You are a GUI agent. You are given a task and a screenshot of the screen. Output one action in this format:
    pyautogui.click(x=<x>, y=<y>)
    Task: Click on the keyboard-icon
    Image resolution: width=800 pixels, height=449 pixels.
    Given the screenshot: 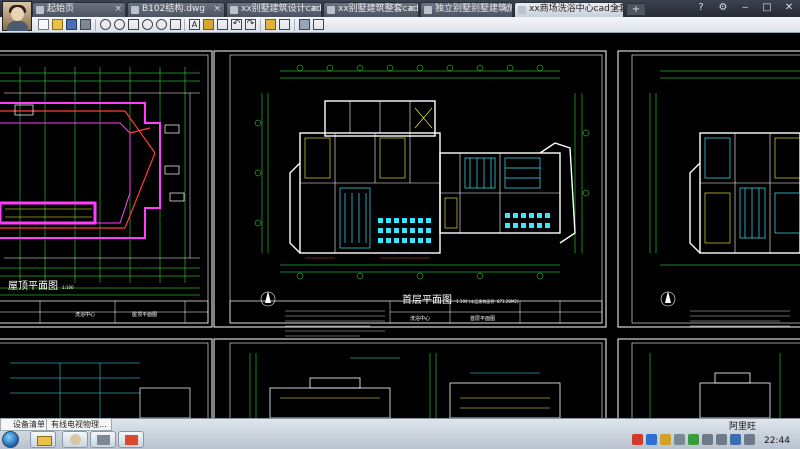 What is the action you would take?
    pyautogui.click(x=679, y=439)
    